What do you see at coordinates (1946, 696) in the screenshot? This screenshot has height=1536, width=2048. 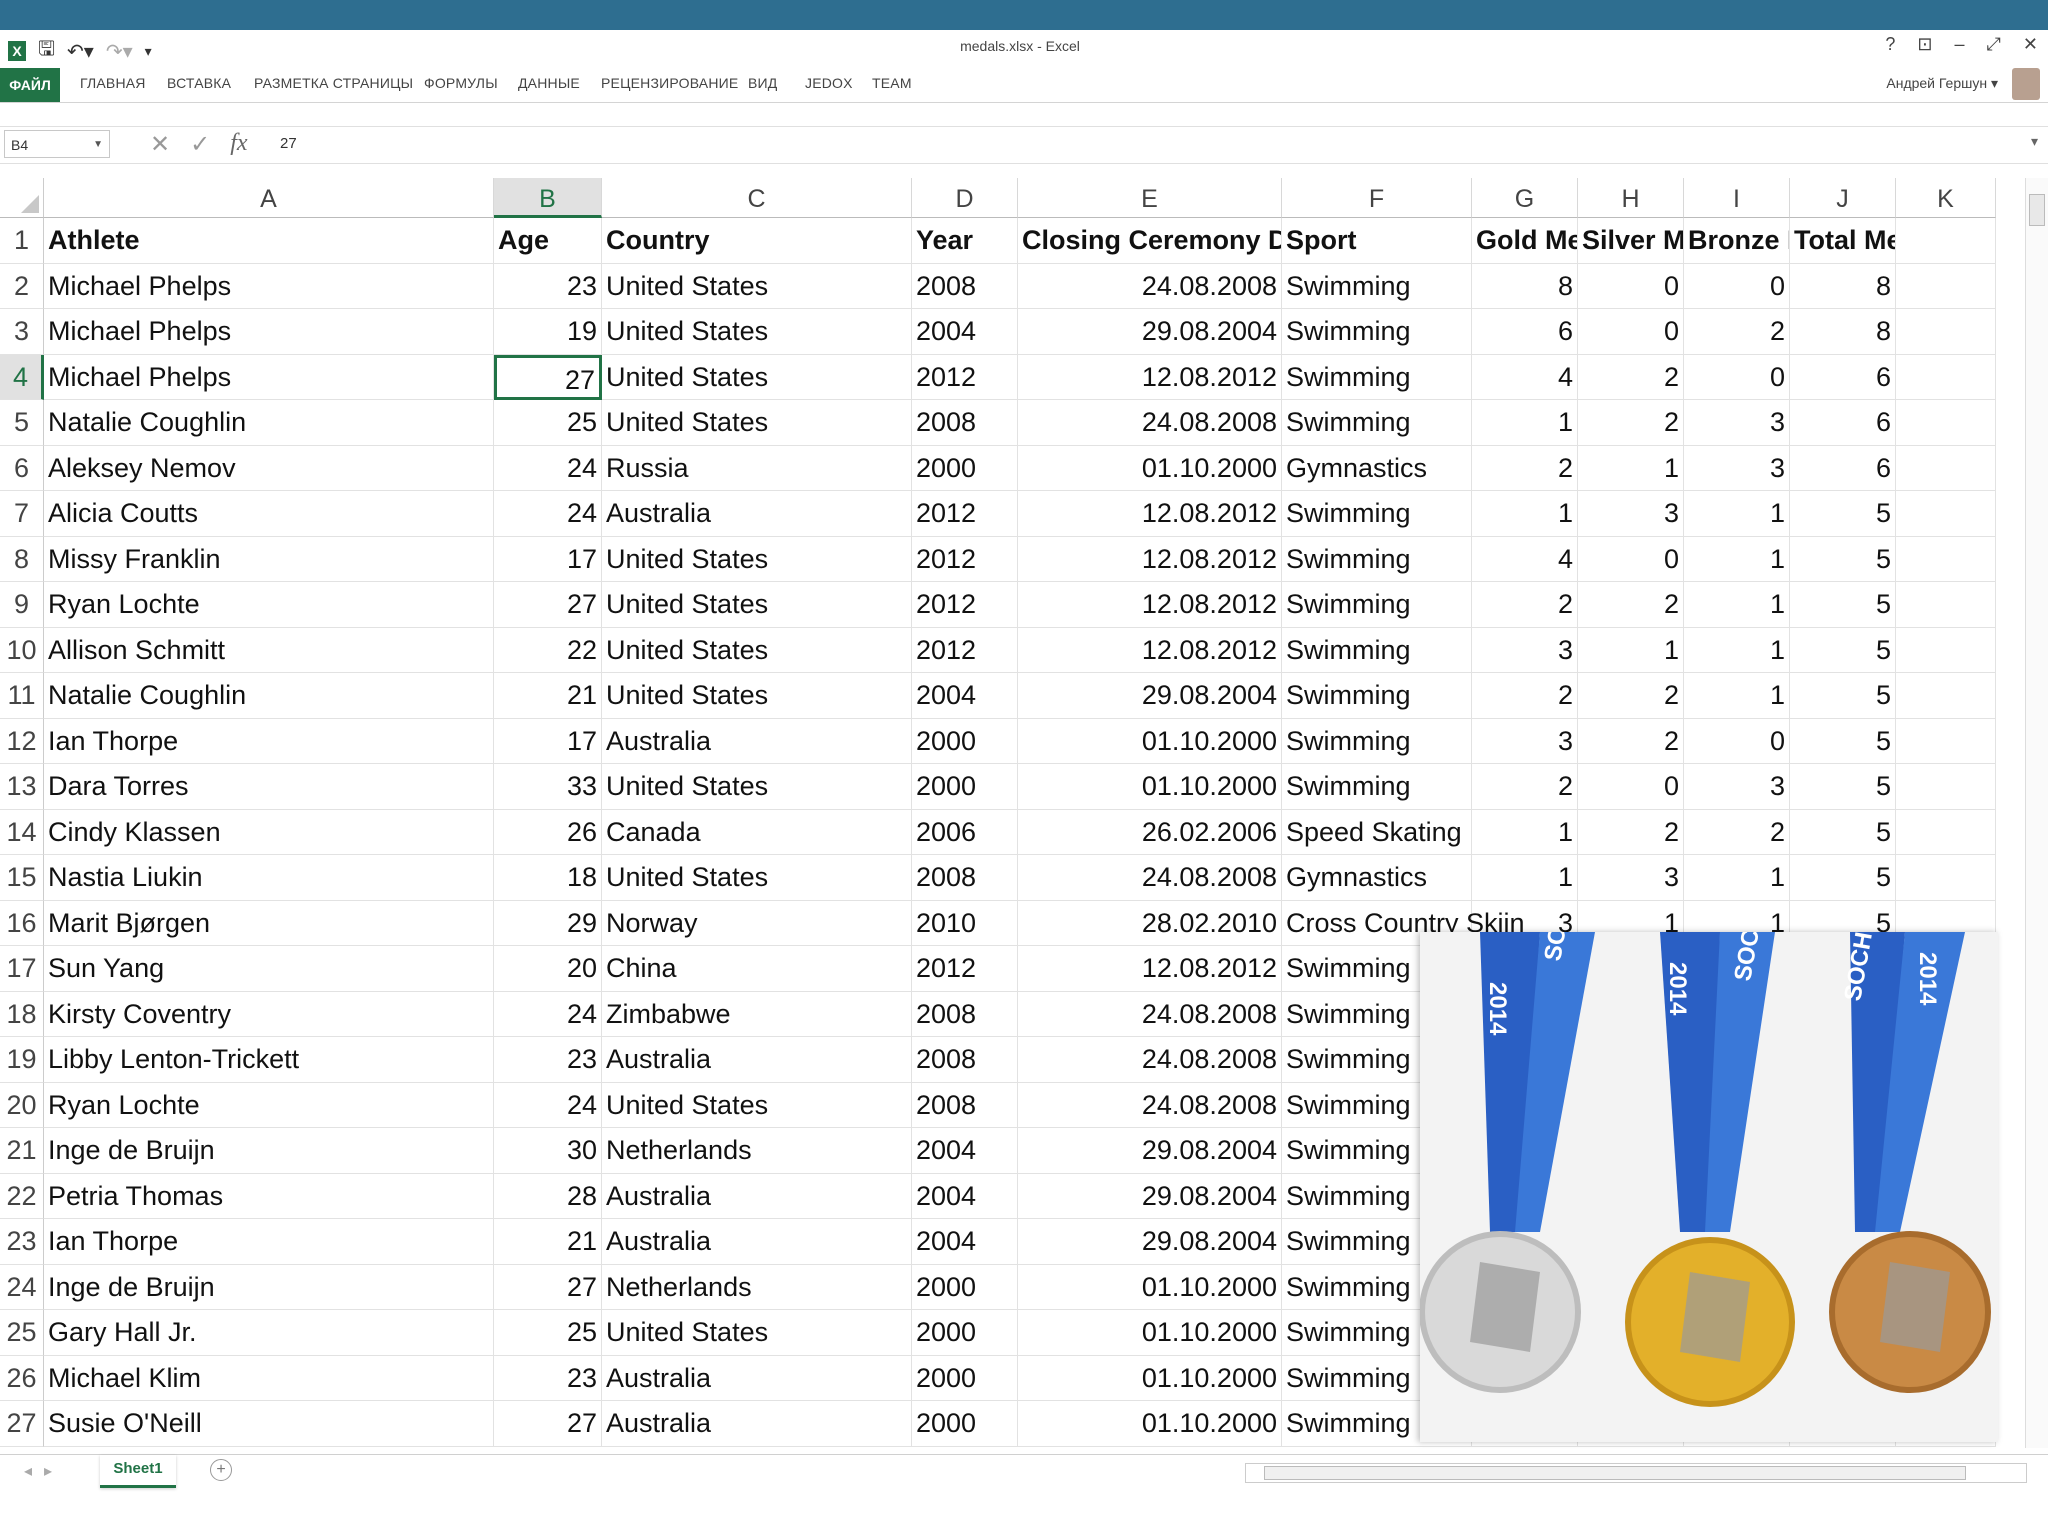 I see `cell-k11` at bounding box center [1946, 696].